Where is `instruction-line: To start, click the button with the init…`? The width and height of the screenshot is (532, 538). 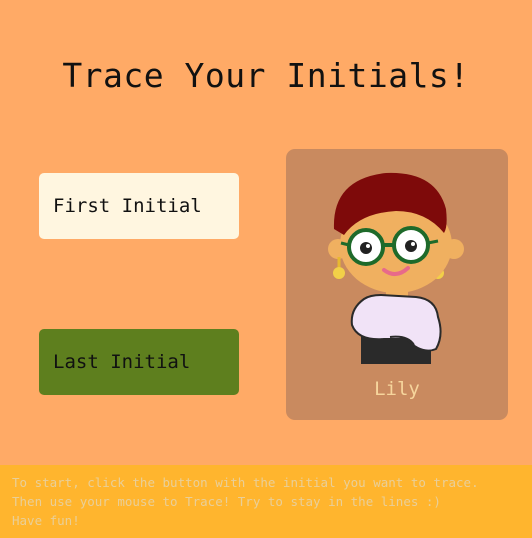 instruction-line: To start, click the button with the init… is located at coordinates (245, 482).